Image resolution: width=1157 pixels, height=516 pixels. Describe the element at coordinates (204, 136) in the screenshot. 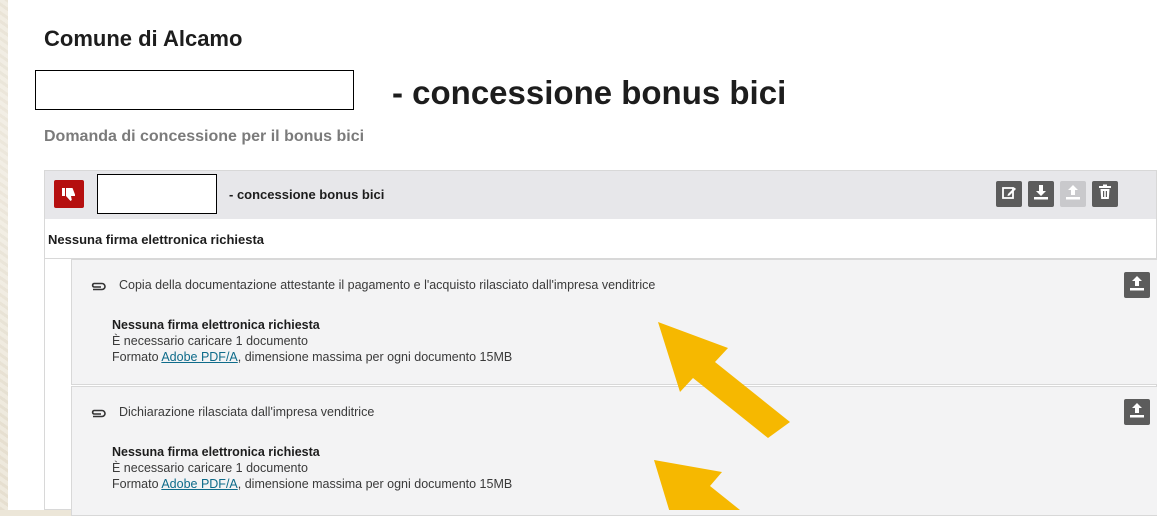

I see `page-subtitle: Domanda di concessione per il bonus bici` at that location.